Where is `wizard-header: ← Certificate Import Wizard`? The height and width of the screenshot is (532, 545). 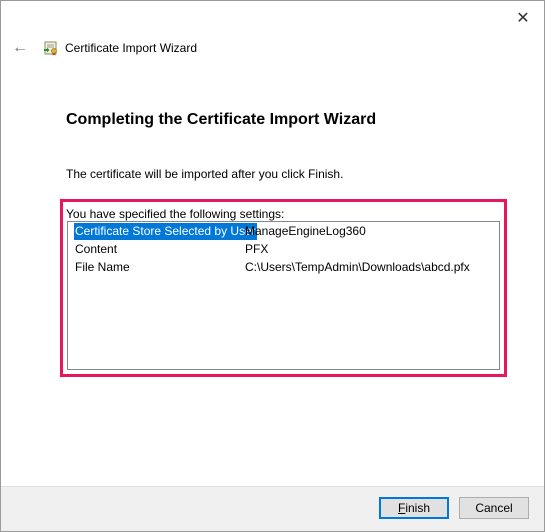
wizard-header: ← Certificate Import Wizard is located at coordinates (104, 48).